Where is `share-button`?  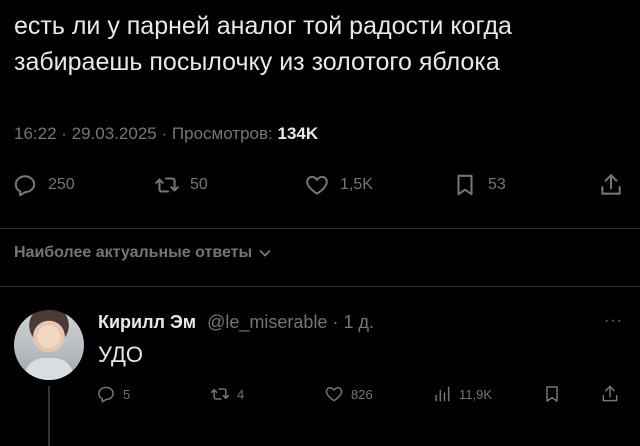 share-button is located at coordinates (611, 185).